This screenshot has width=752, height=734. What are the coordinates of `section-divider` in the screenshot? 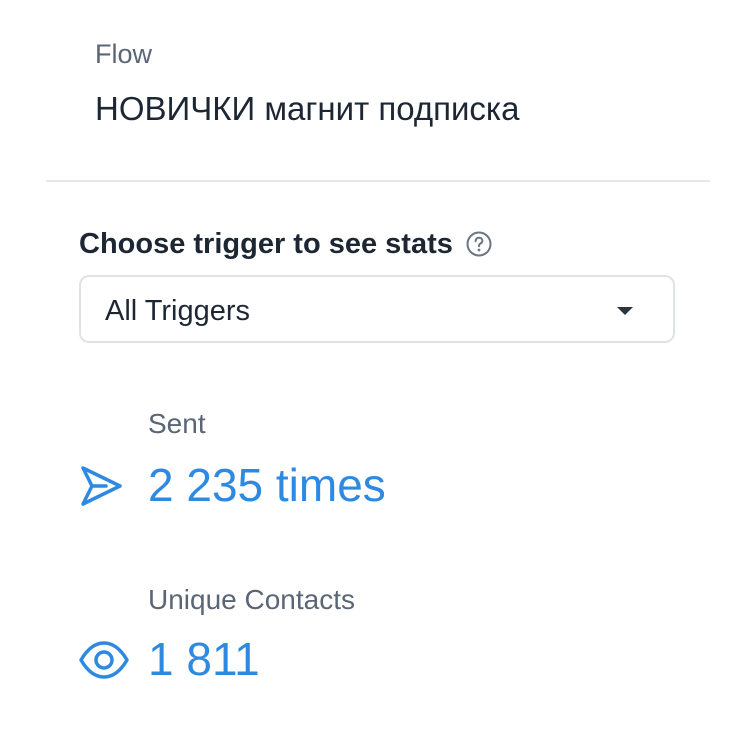 It's located at (378, 181).